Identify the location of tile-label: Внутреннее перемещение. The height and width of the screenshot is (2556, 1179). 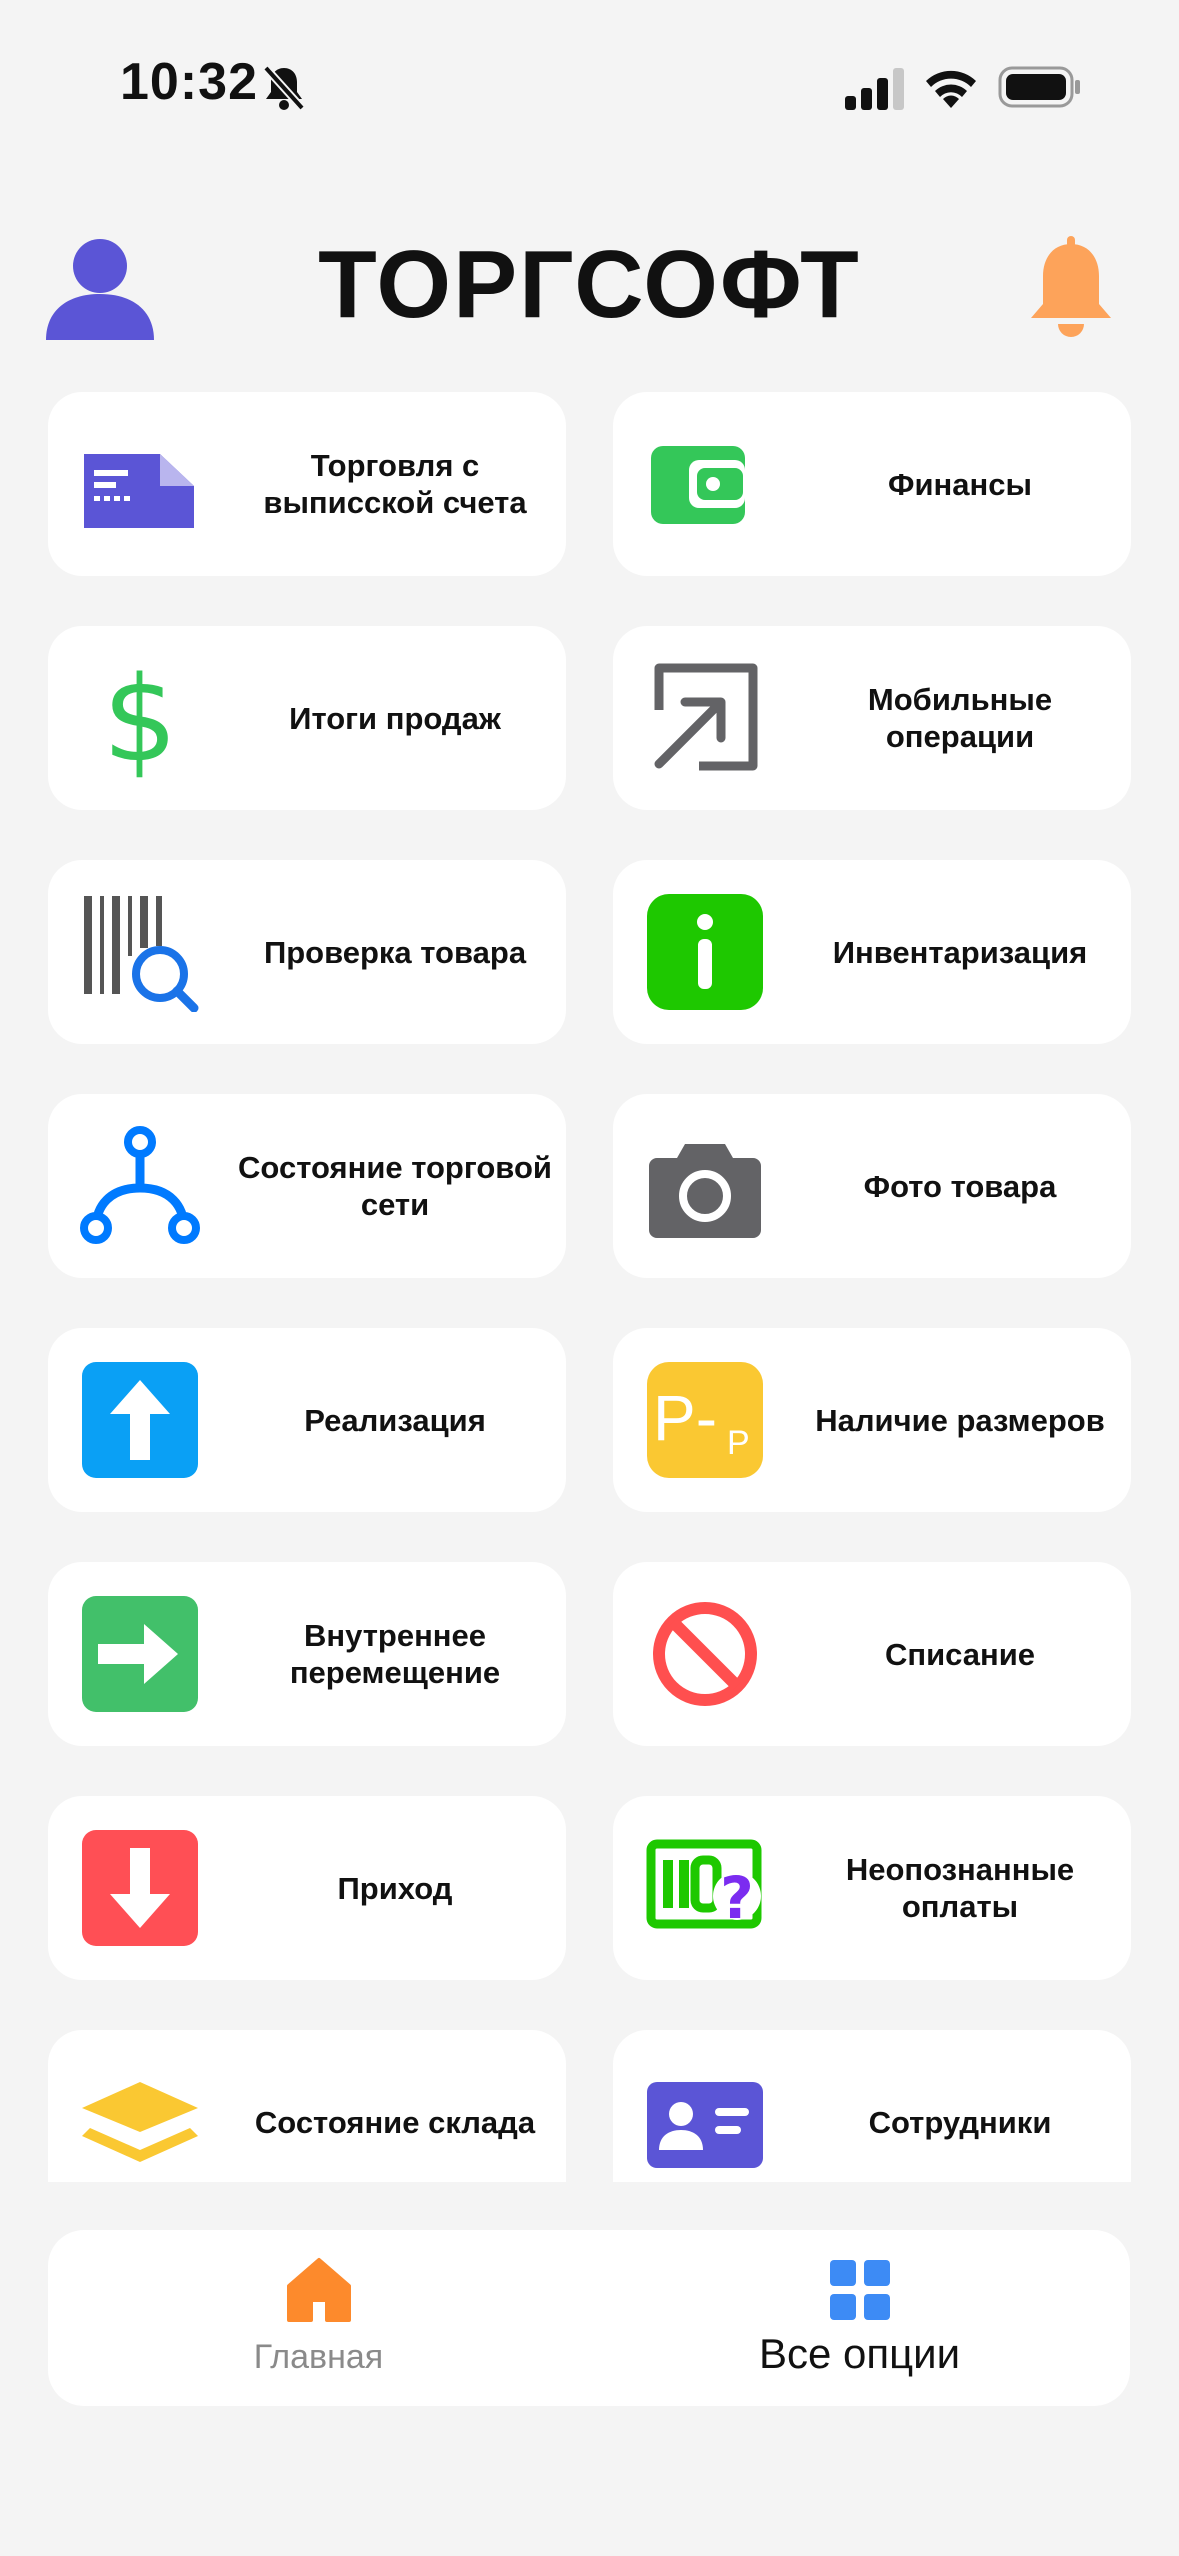
(395, 1654).